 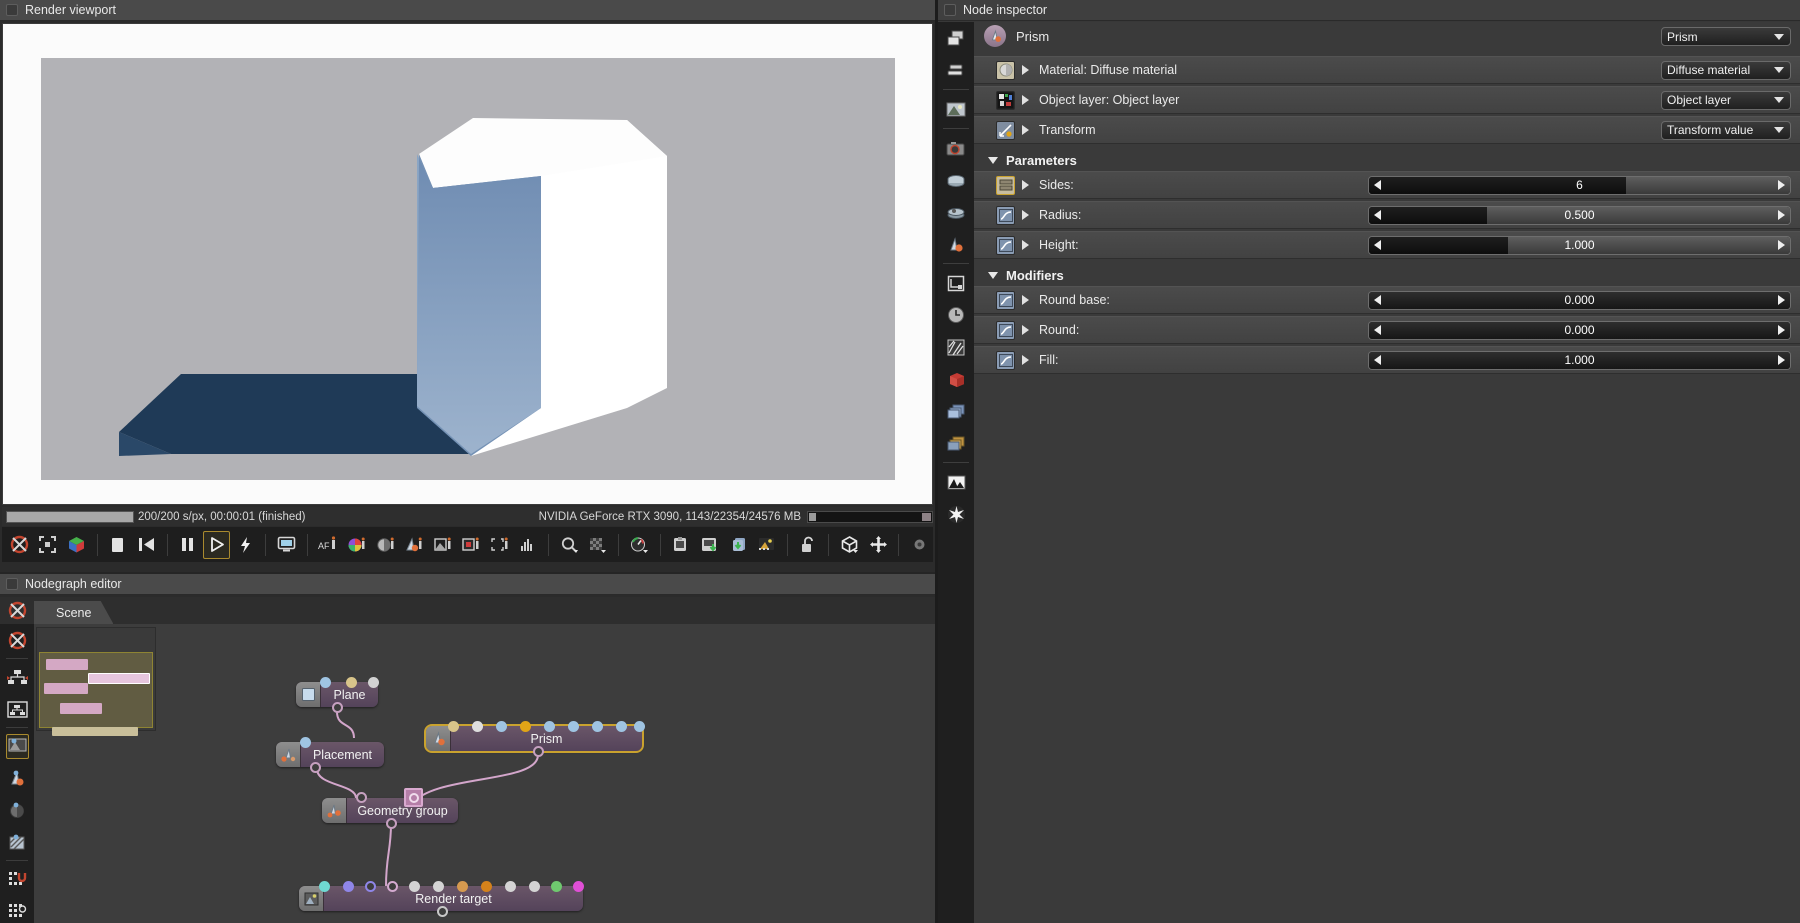 What do you see at coordinates (1387, 275) in the screenshot?
I see `section-modifiers-header: Modifiers` at bounding box center [1387, 275].